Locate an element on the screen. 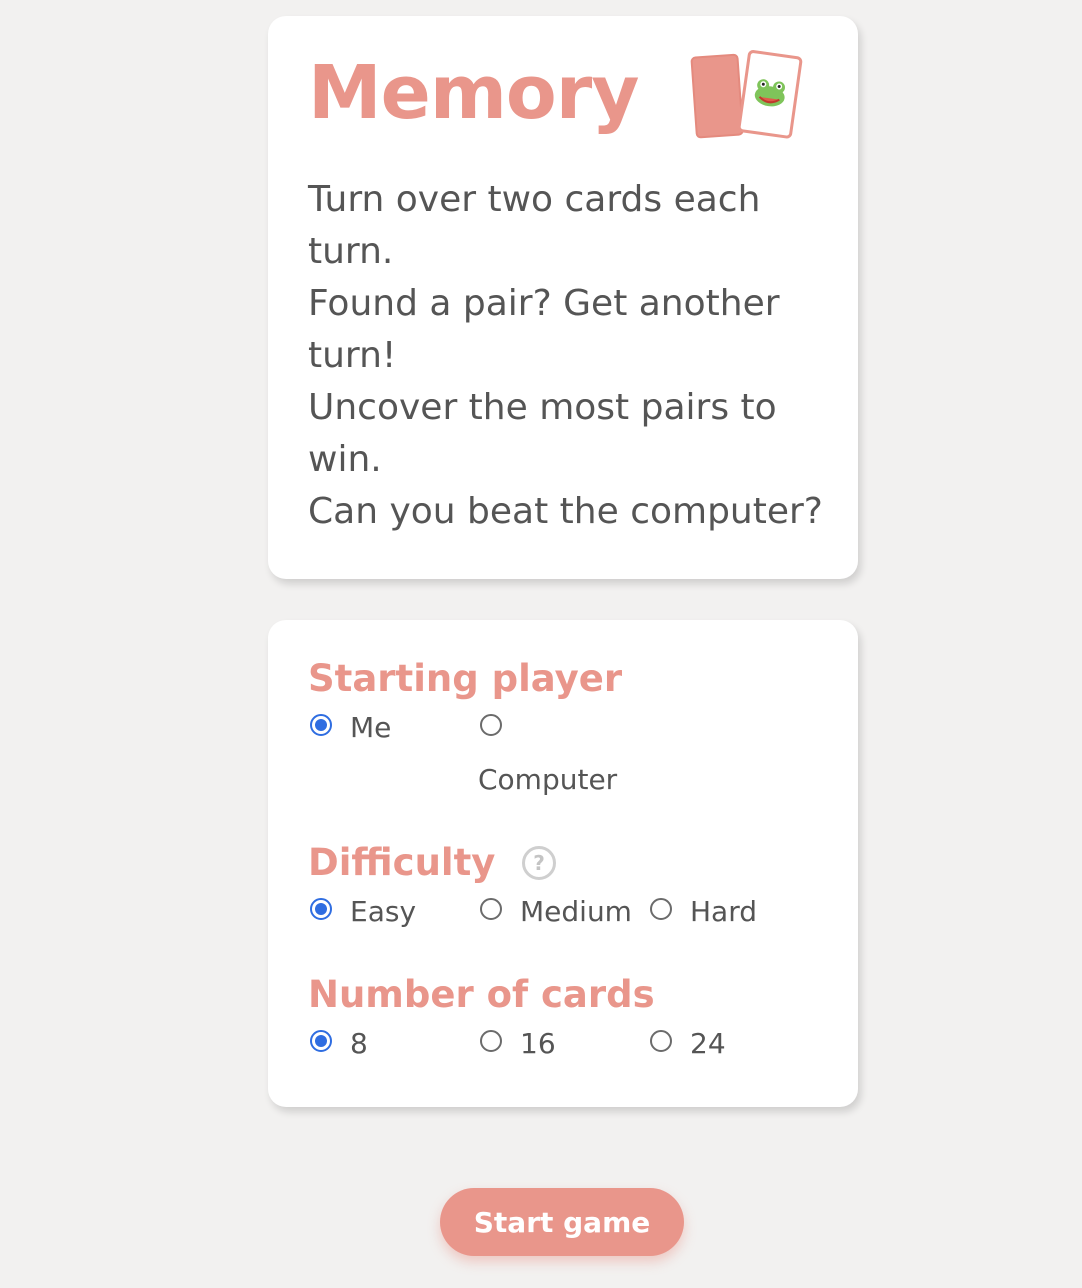 Image resolution: width=1082 pixels, height=1288 pixels. instruction-line: Can you beat the computer? is located at coordinates (565, 511).